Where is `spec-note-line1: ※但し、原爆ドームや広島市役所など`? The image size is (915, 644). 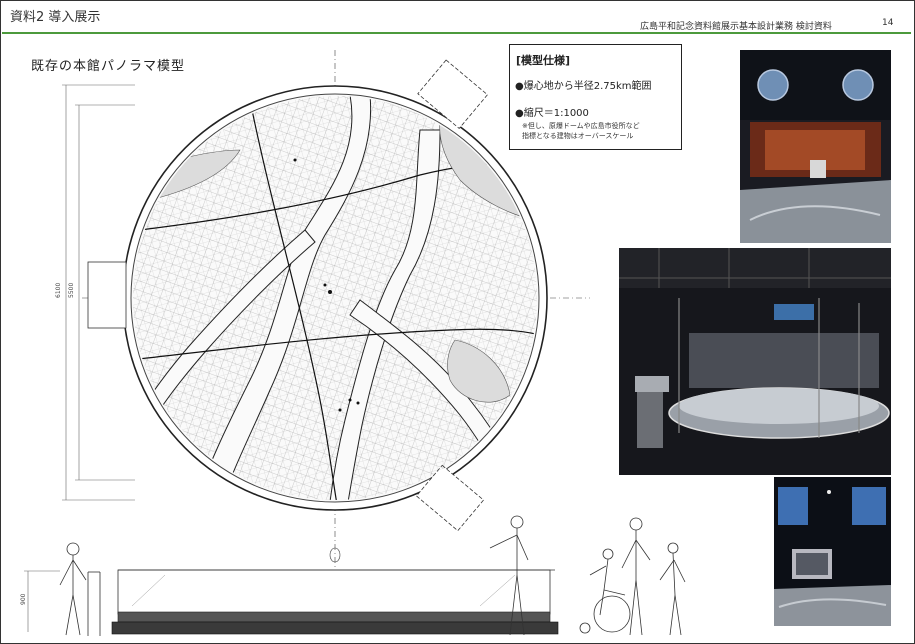
spec-note-line1: ※但し、原爆ドームや広島市役所など is located at coordinates (581, 126).